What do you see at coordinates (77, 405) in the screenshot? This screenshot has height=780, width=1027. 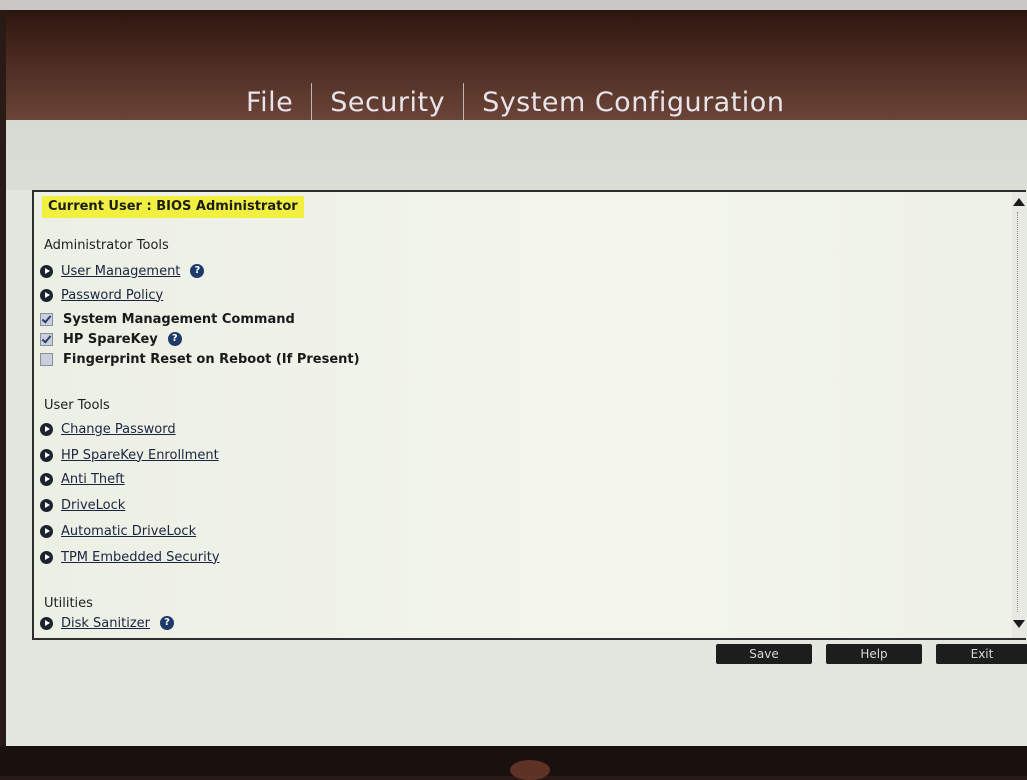 I see `section-title-user-tools: User Tools` at bounding box center [77, 405].